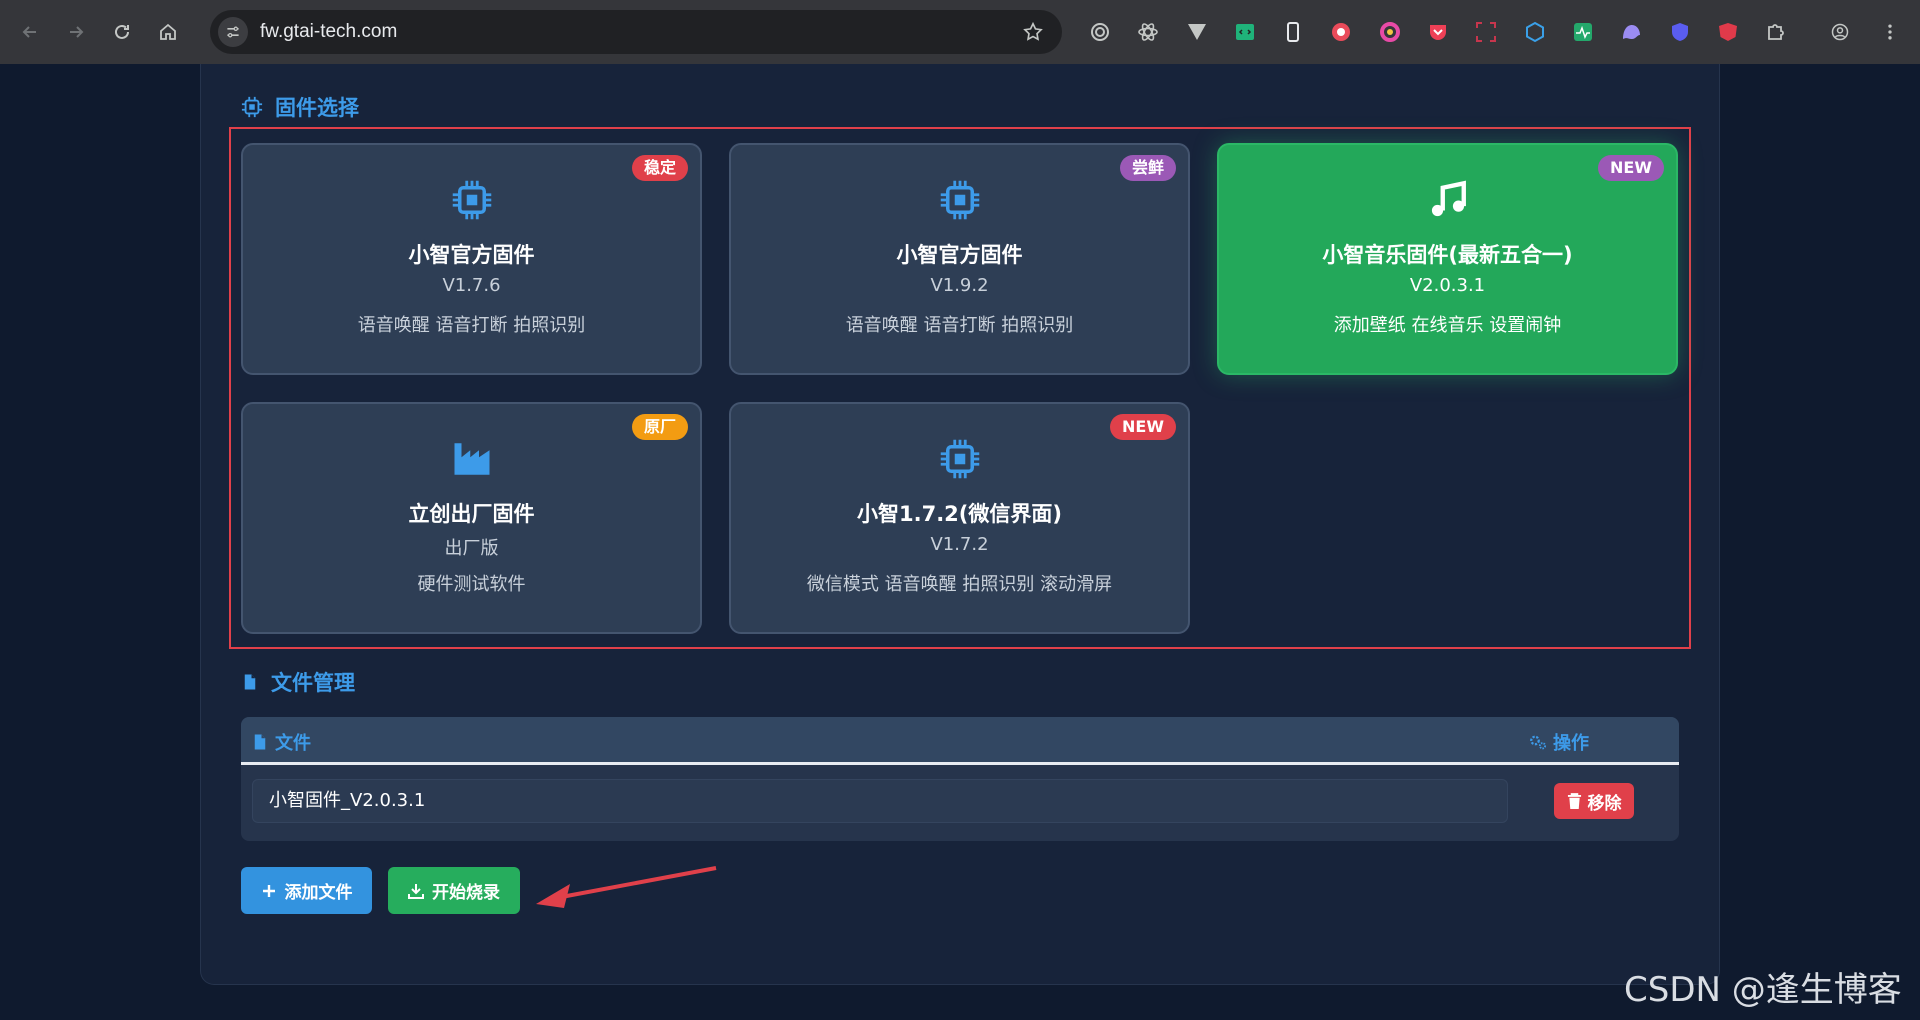  Describe the element at coordinates (960, 741) in the screenshot. I see `file-table-header: 文件 操作` at that location.